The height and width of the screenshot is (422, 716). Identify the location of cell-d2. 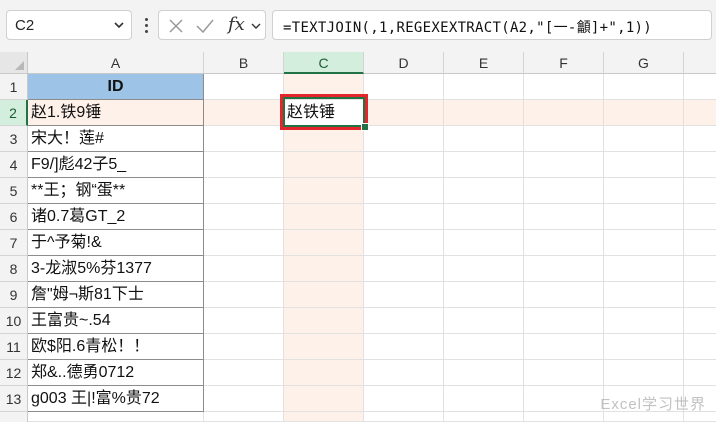
(404, 113).